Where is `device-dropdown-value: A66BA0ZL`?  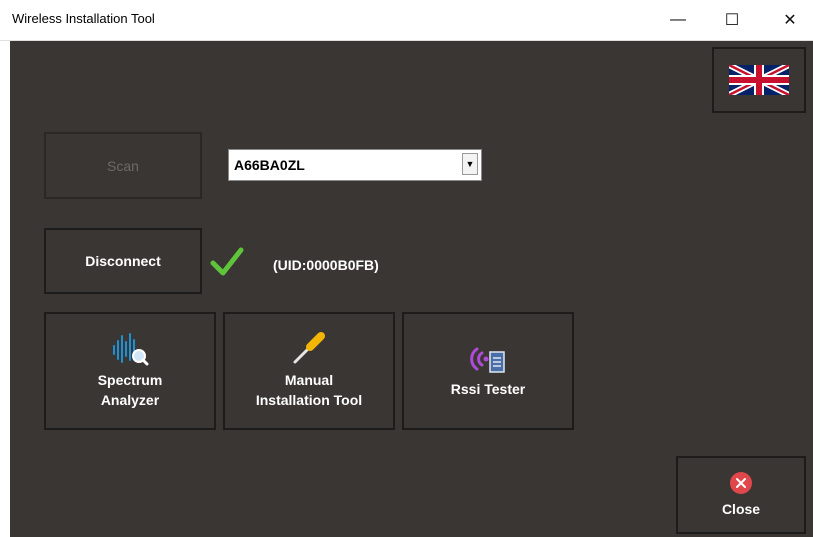 device-dropdown-value: A66BA0ZL is located at coordinates (269, 165).